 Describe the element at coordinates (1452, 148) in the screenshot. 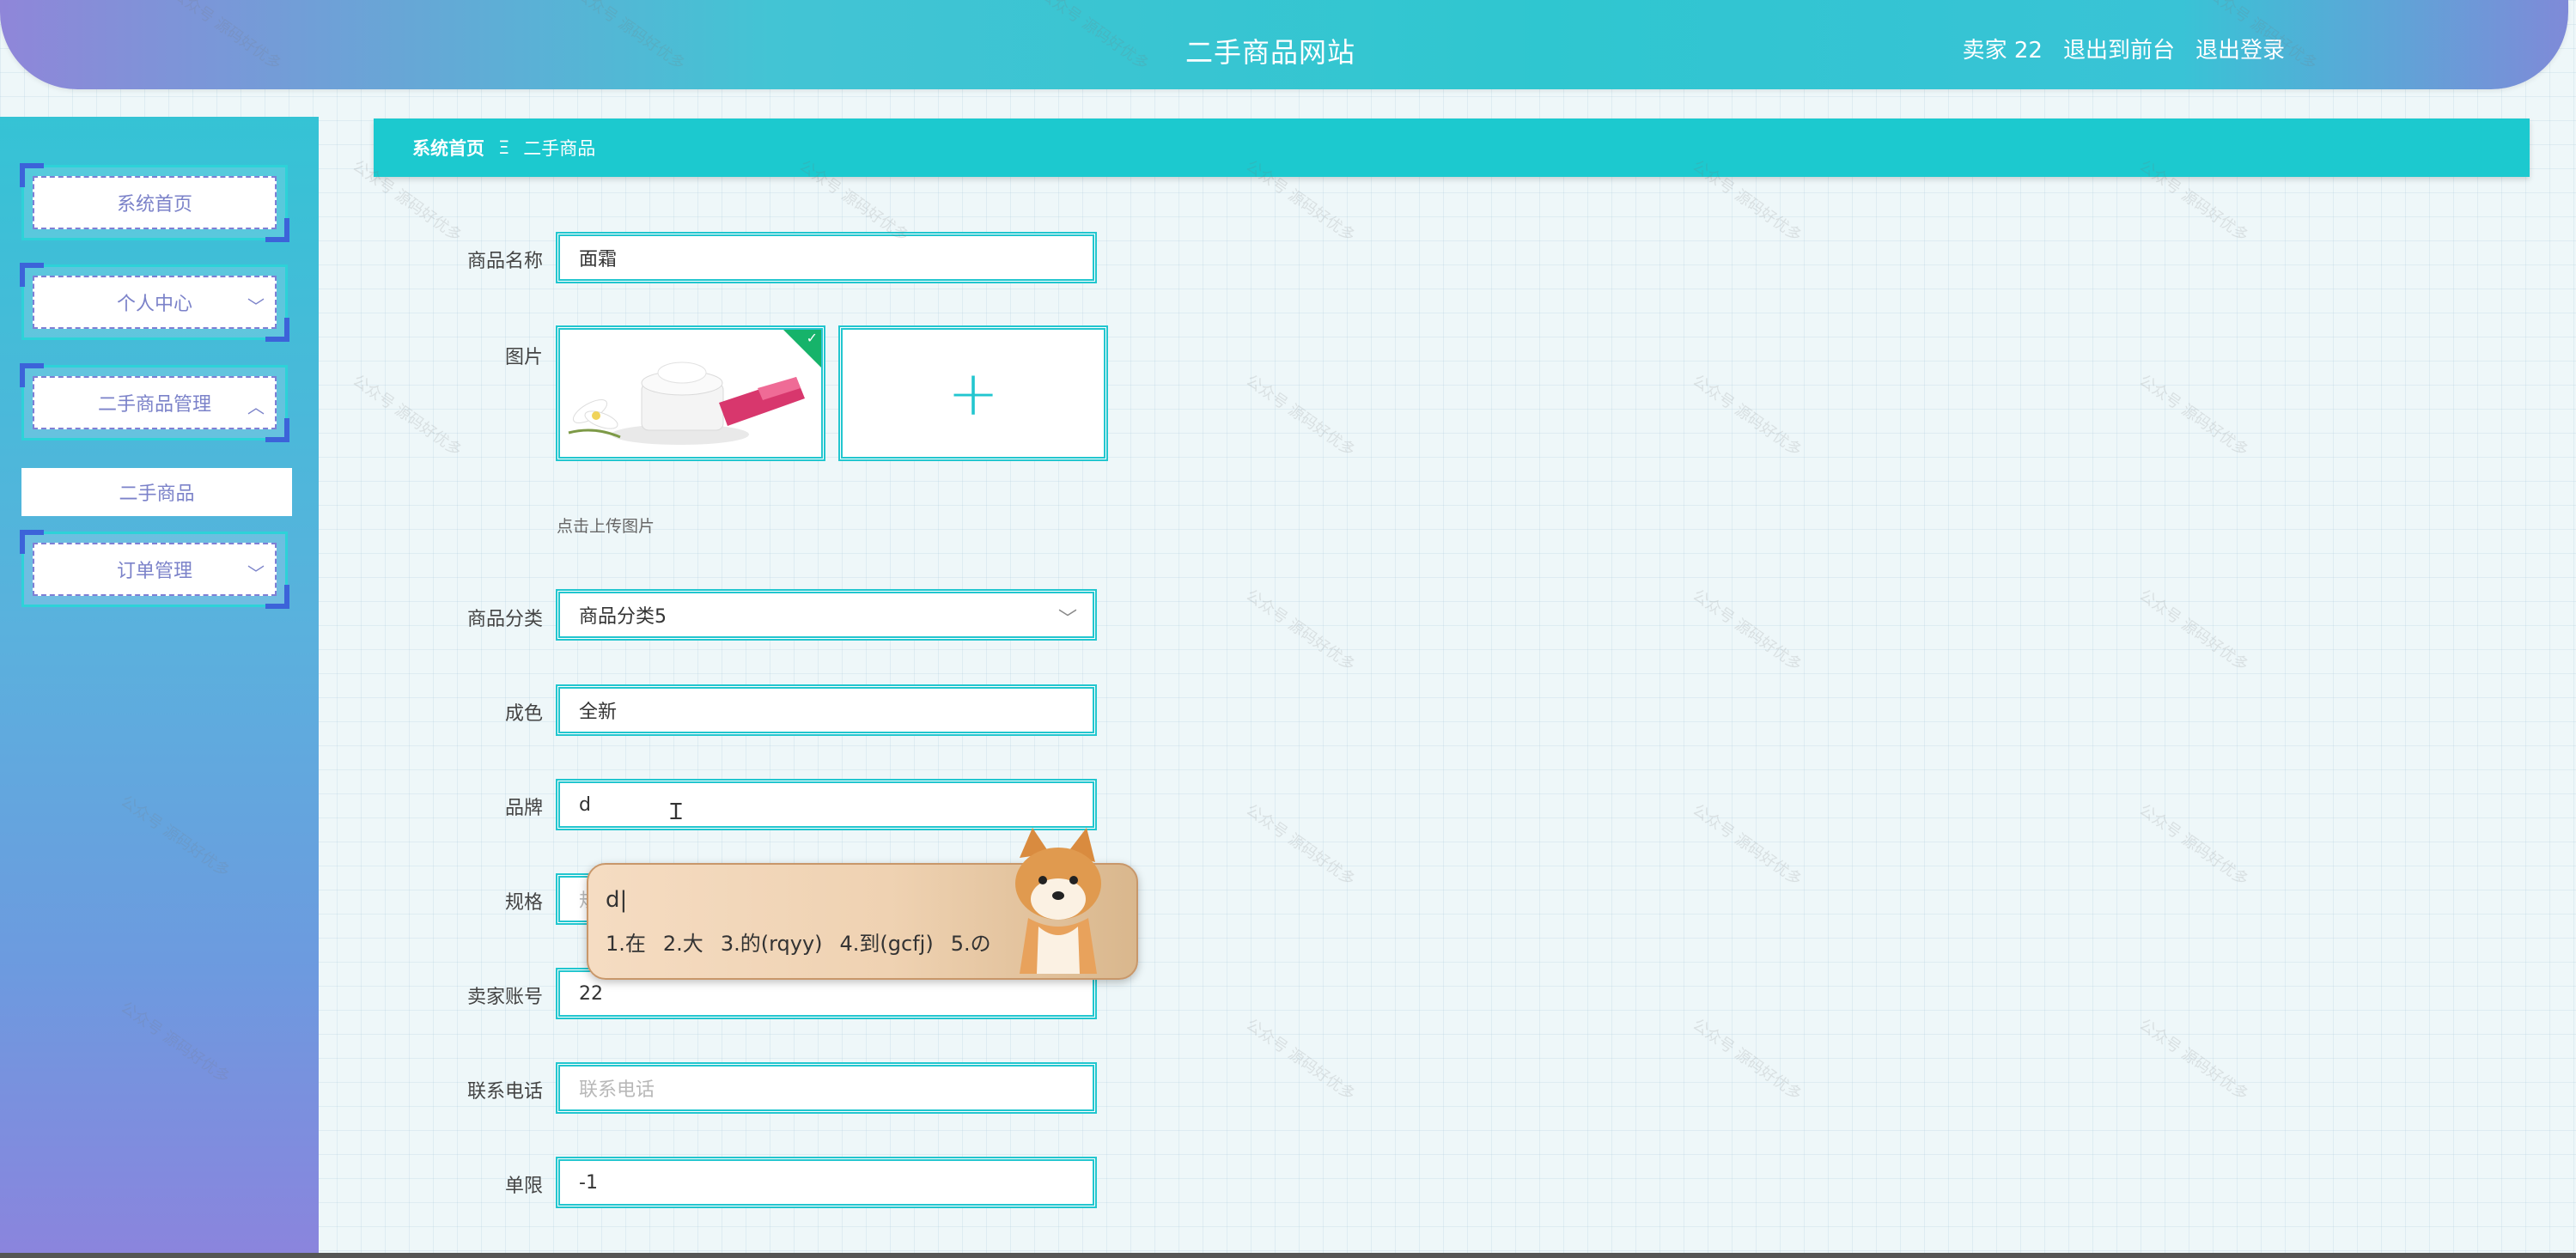

I see `breadcrumb: 系统首页 Ξ 二手商品` at that location.